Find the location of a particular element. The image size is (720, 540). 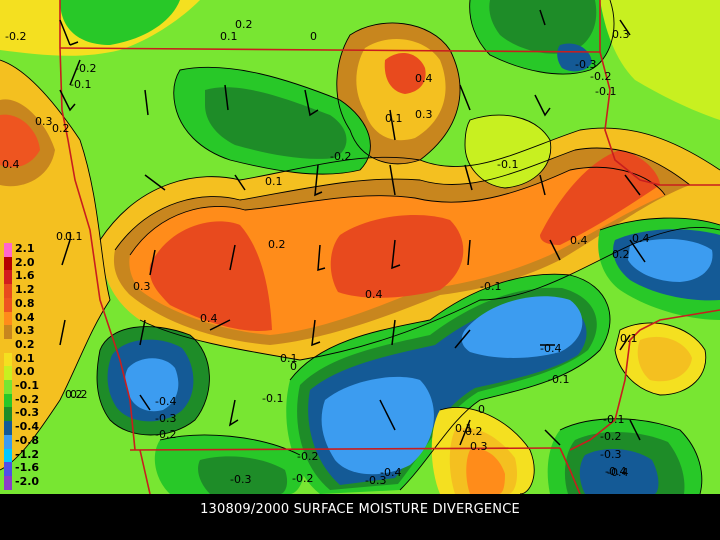

legend-label: -0.4 is located at coordinates (27, 427).